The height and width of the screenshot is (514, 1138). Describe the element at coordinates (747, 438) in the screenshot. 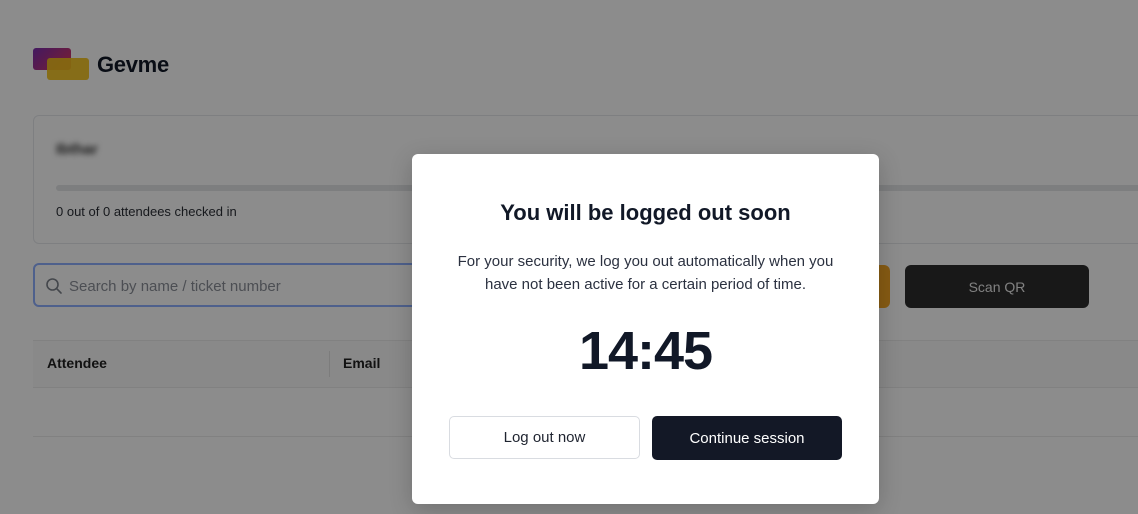

I see `continue-session-button: Continue session` at that location.